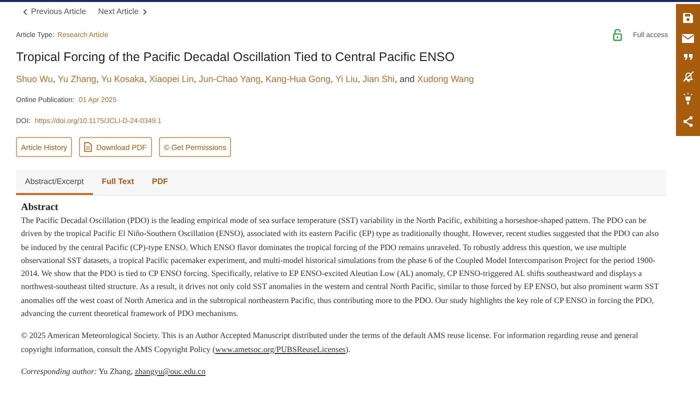 The height and width of the screenshot is (400, 700). Describe the element at coordinates (229, 79) in the screenshot. I see `author-link: Jun-Chao Yang` at that location.